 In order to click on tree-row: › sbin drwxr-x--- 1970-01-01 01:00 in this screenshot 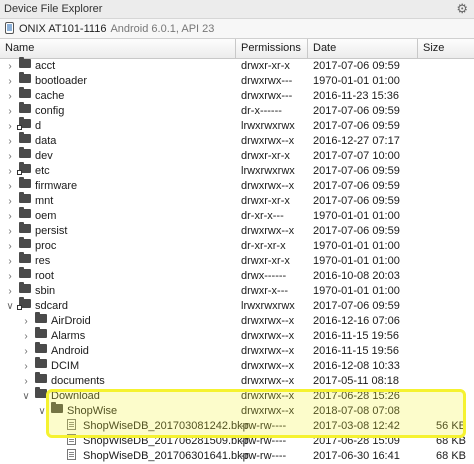, I will do `click(237, 290)`.